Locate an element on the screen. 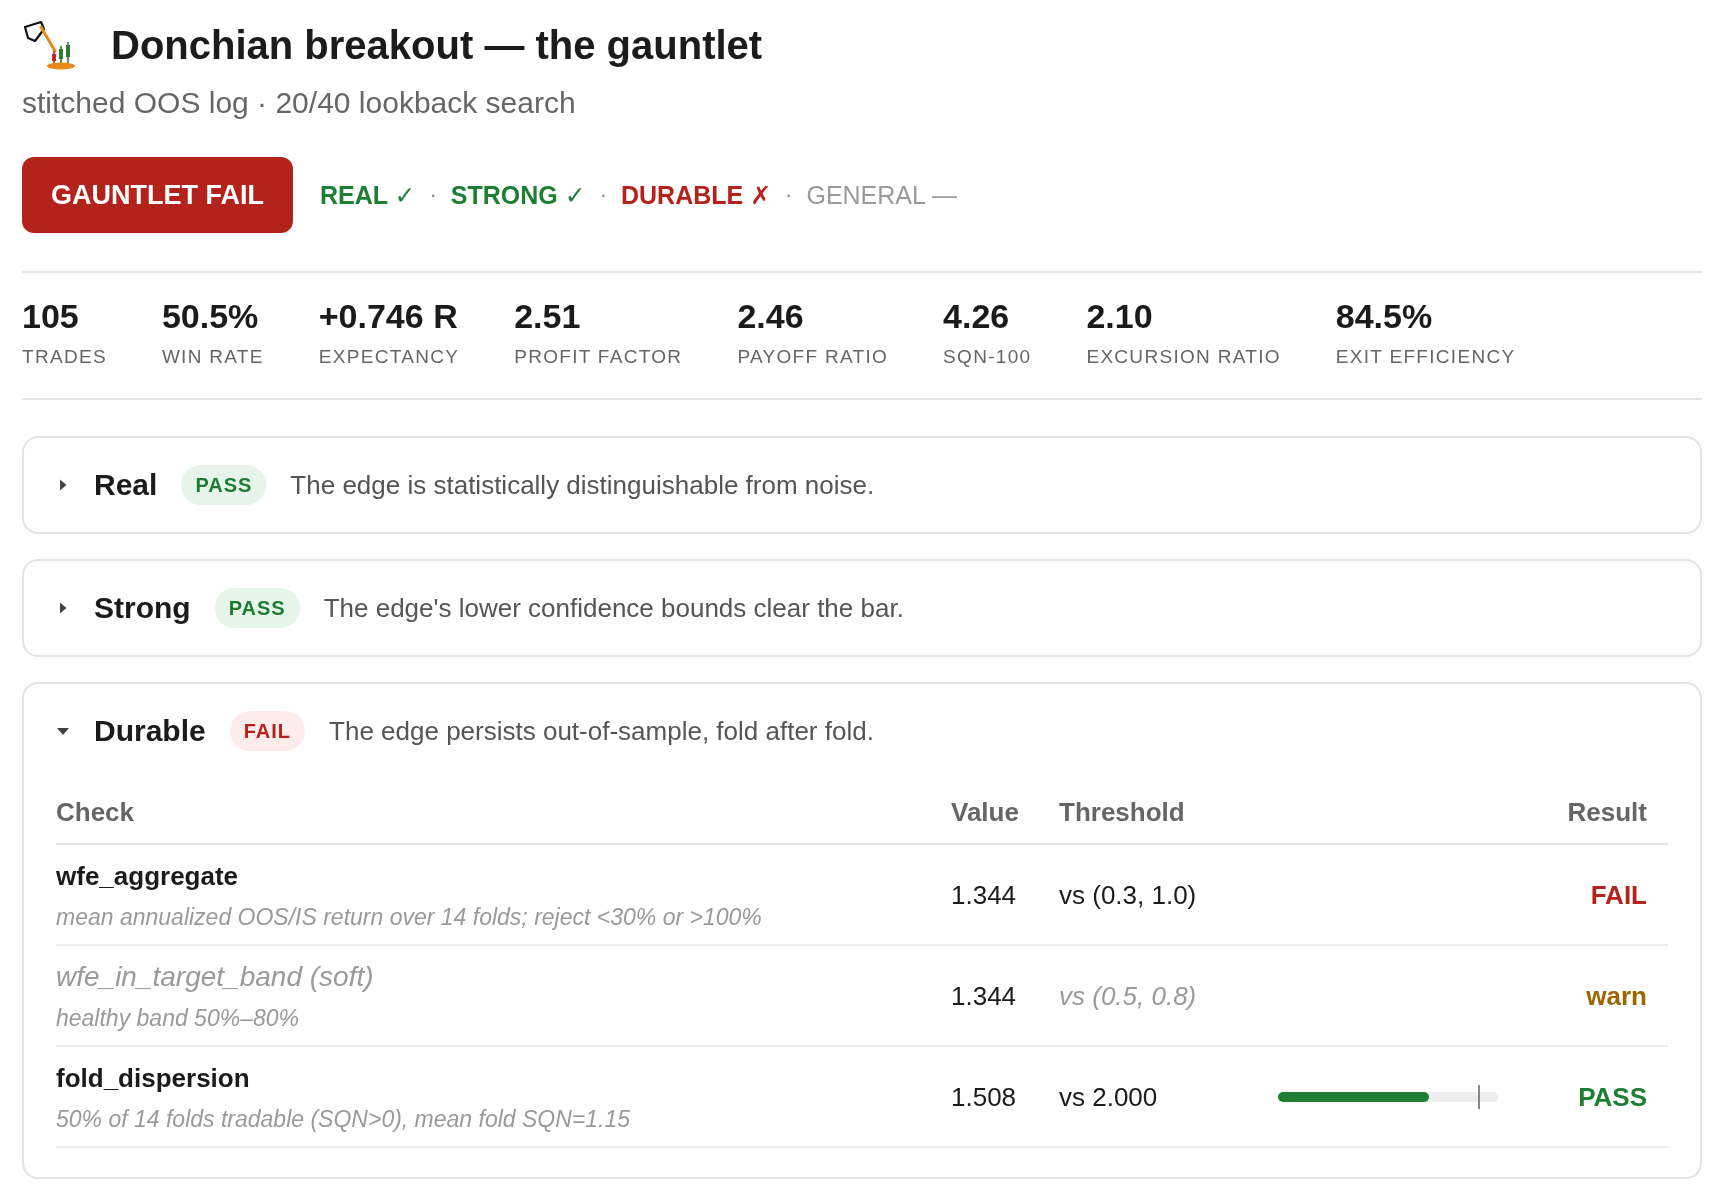 This screenshot has height=1197, width=1724. gate-description: The edge persists out-of-sample, fold after fold. is located at coordinates (601, 731).